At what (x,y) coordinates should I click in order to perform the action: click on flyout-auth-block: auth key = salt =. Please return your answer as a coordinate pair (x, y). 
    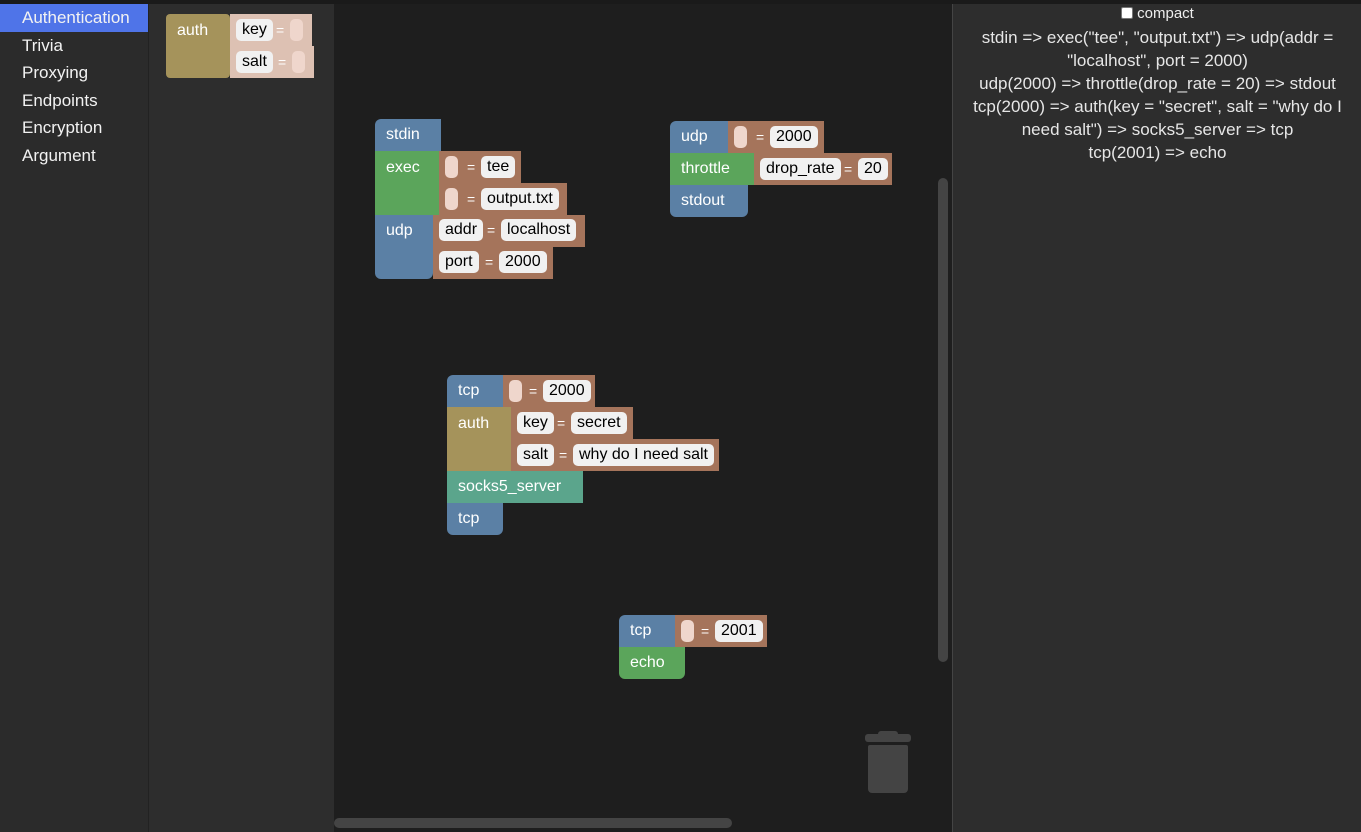
    Looking at the image, I should click on (241, 46).